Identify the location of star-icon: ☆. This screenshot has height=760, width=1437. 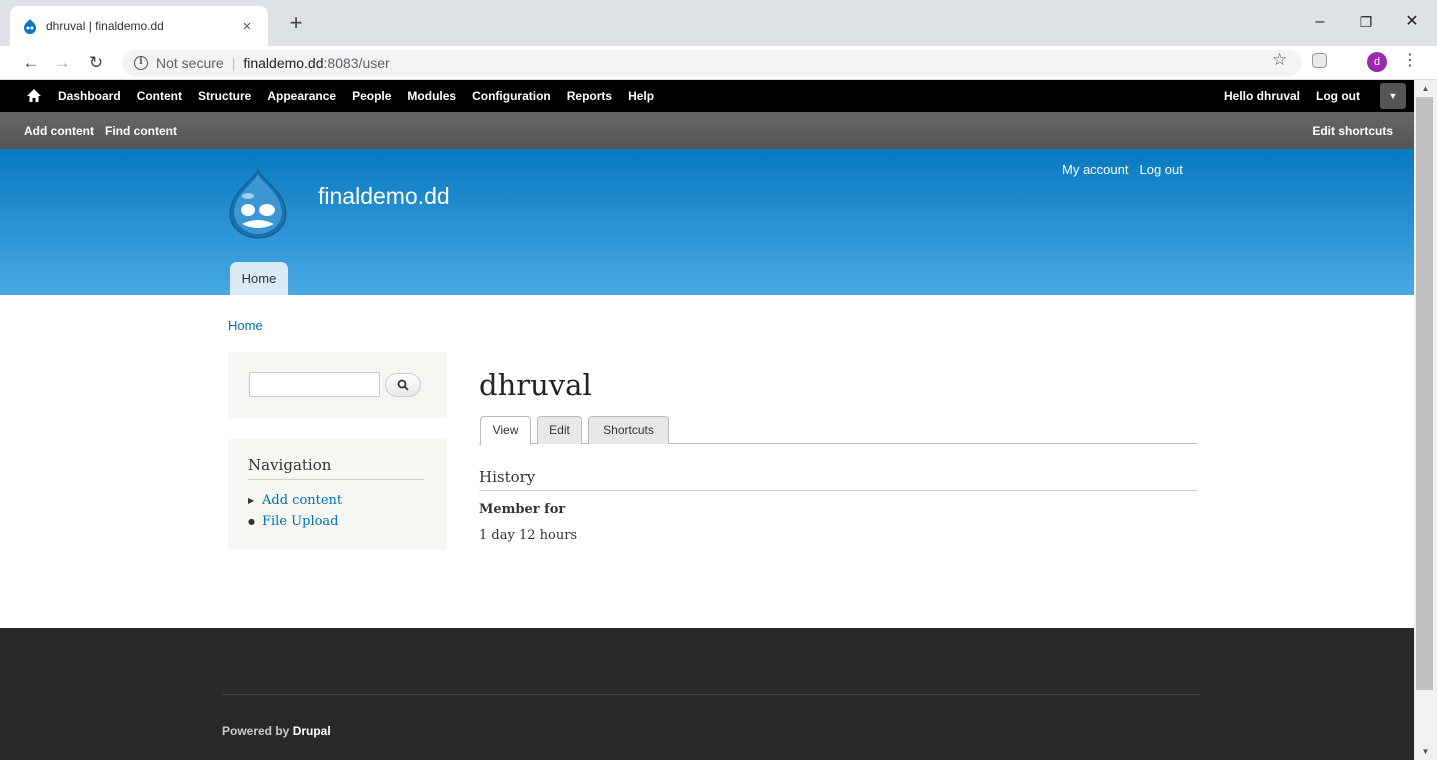
(1279, 60).